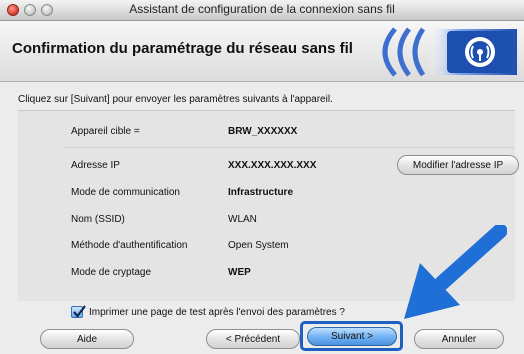  I want to click on previous-button: < Précédent, so click(253, 339).